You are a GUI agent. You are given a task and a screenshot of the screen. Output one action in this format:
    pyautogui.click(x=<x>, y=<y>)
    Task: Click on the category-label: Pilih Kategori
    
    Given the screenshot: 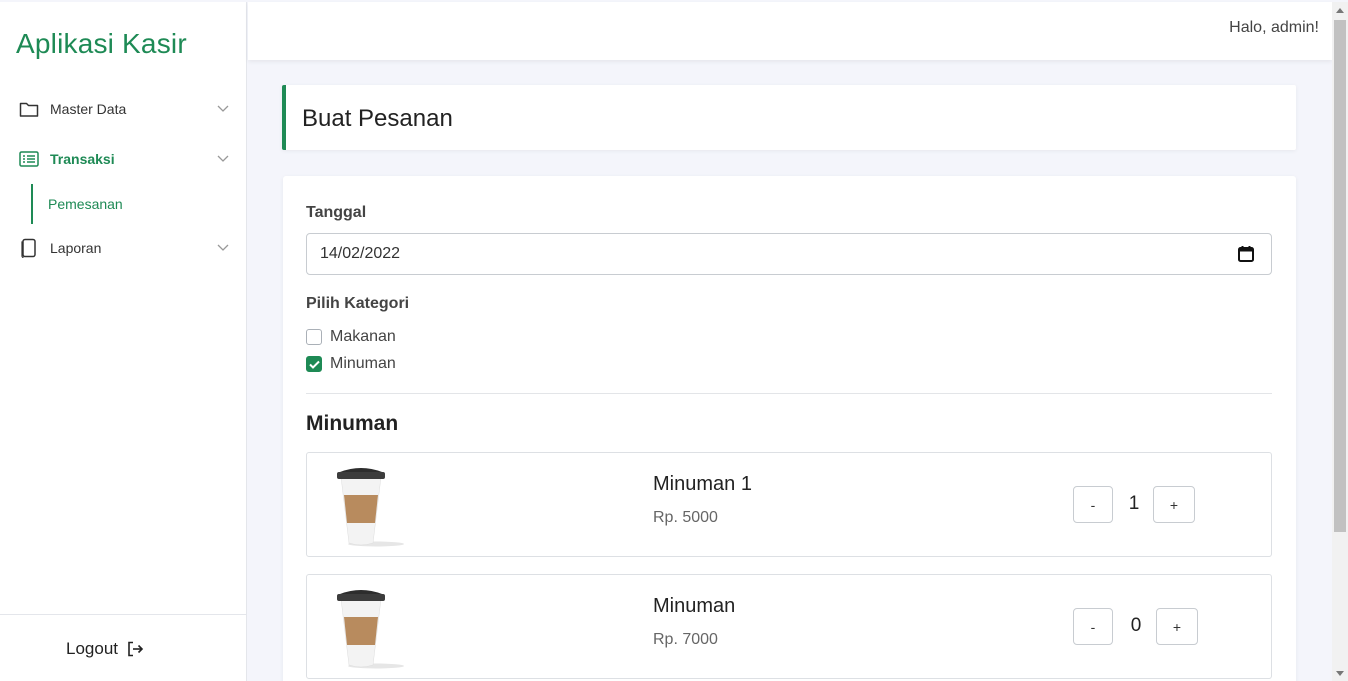 What is the action you would take?
    pyautogui.click(x=358, y=303)
    